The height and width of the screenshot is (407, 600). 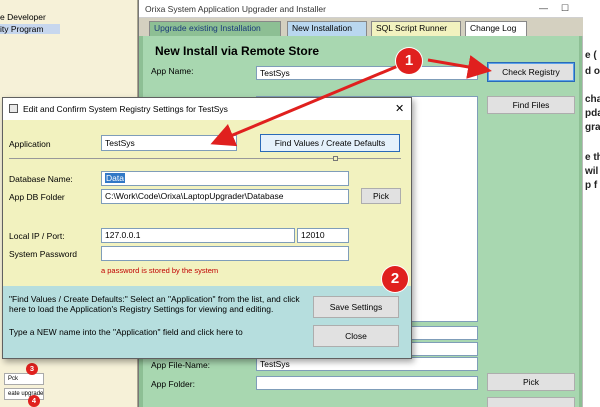 I want to click on arrow-to-application-select, so click(x=304, y=105).